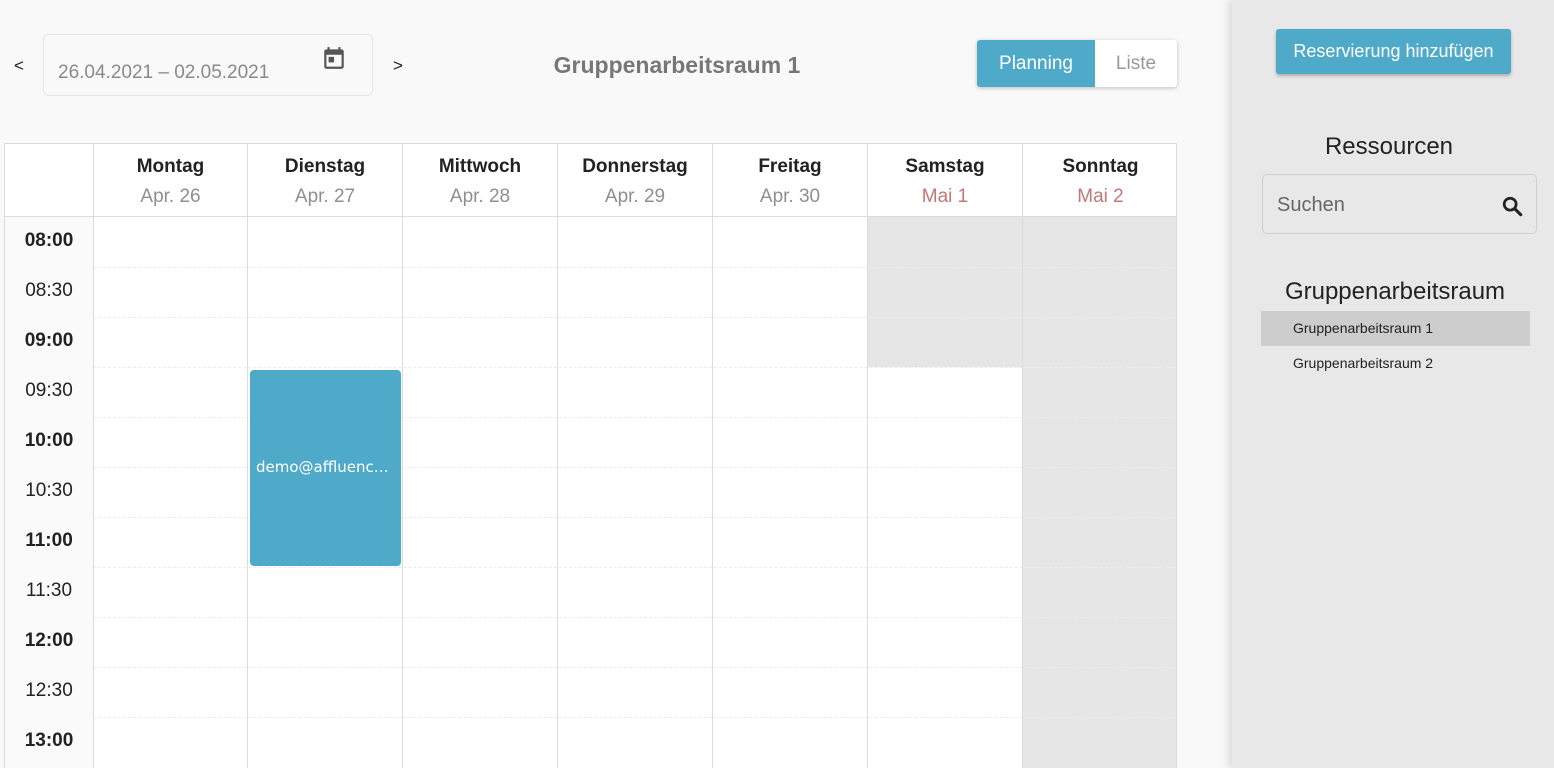 The width and height of the screenshot is (1554, 768). Describe the element at coordinates (479, 492) in the screenshot. I see `day-column-mittwoch` at that location.